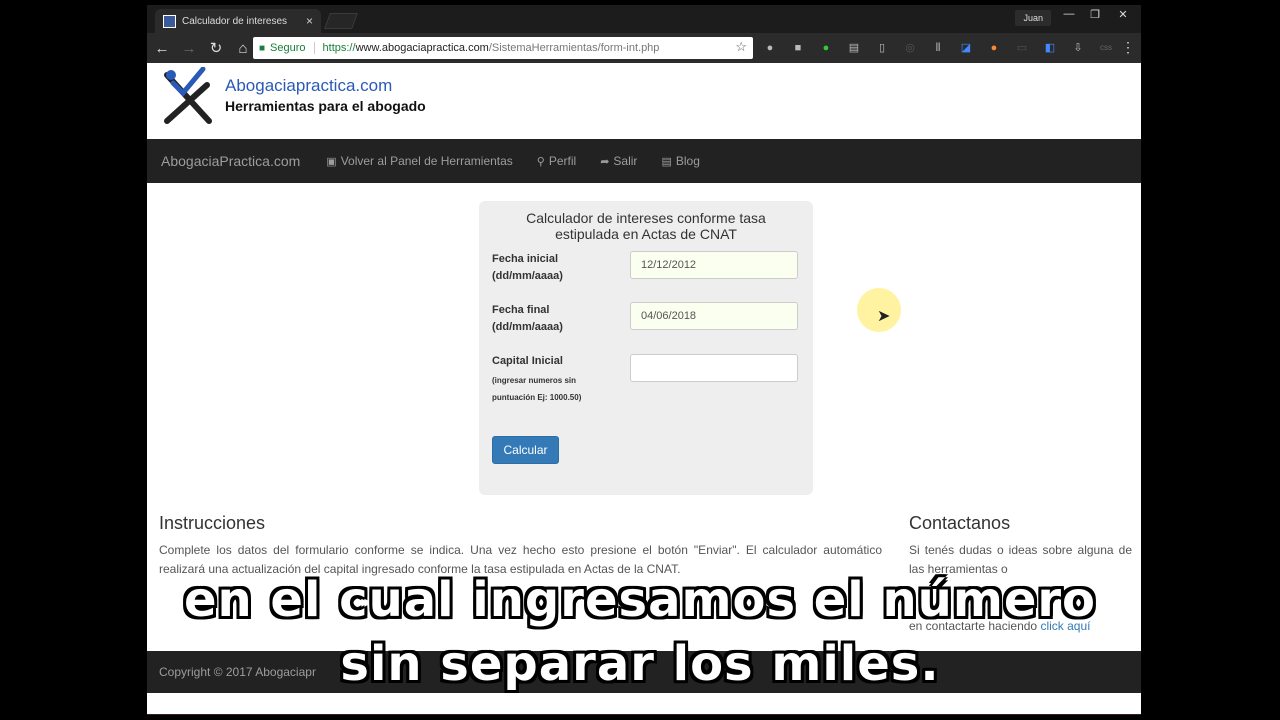 Image resolution: width=1280 pixels, height=720 pixels. I want to click on instrucciones-title: Instrucciones, so click(212, 523).